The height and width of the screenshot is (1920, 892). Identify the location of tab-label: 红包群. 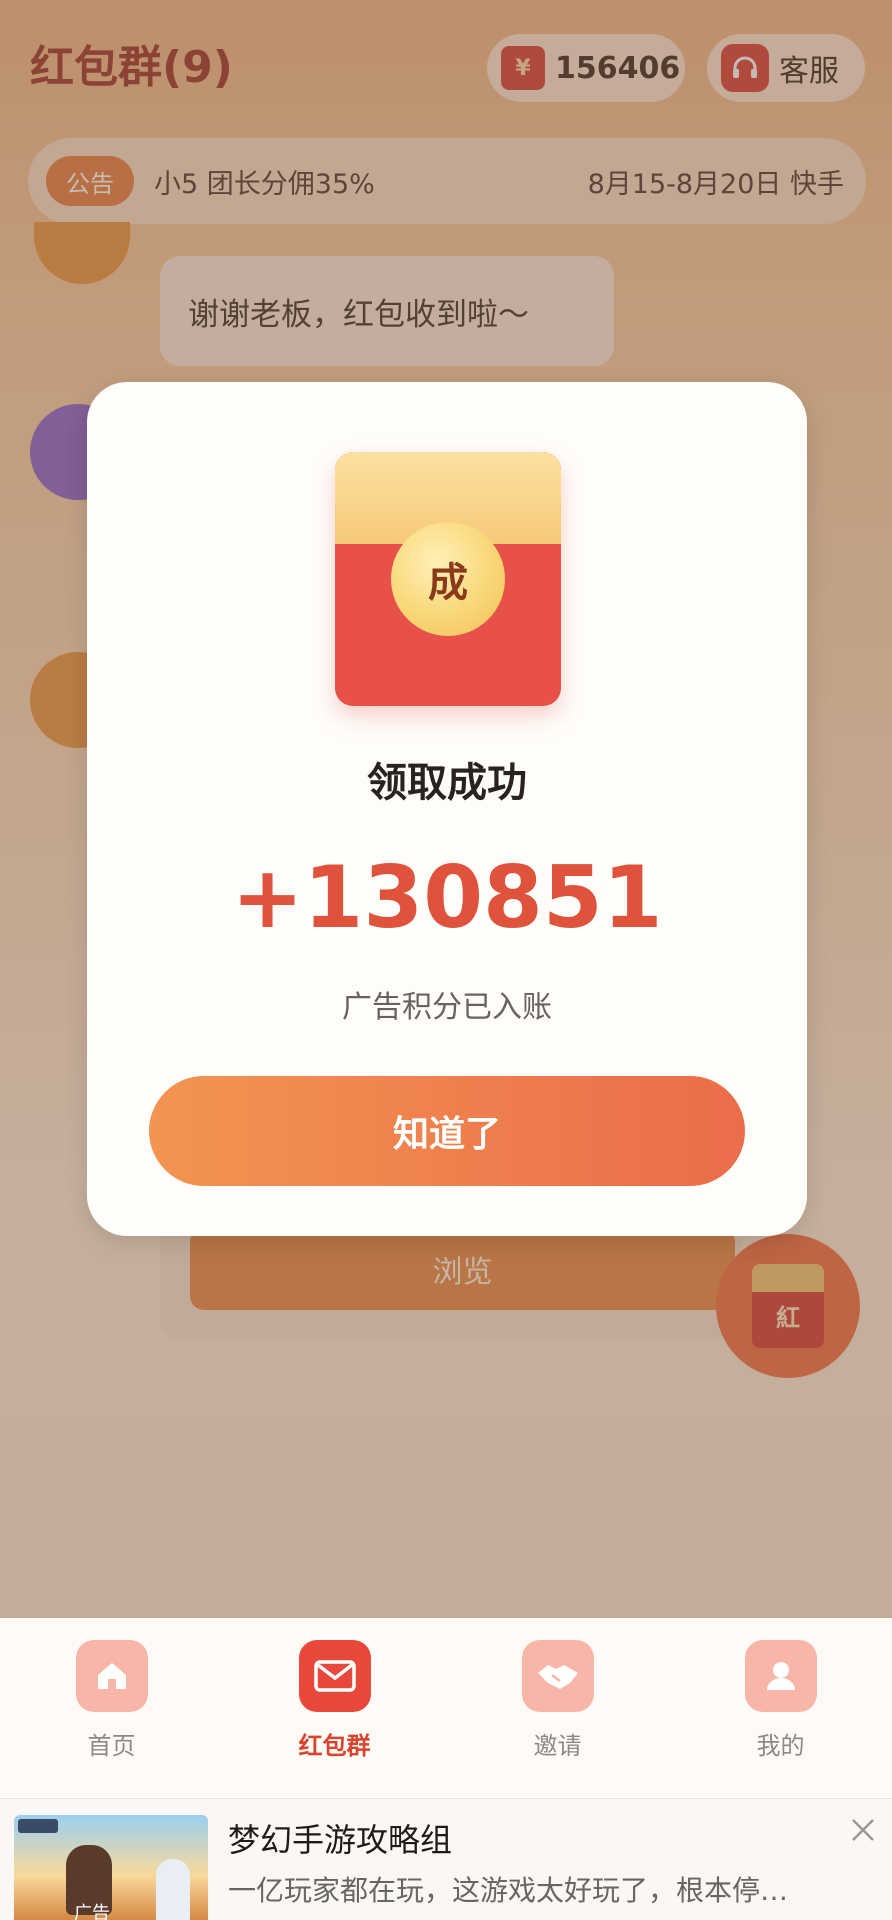
(334, 1746).